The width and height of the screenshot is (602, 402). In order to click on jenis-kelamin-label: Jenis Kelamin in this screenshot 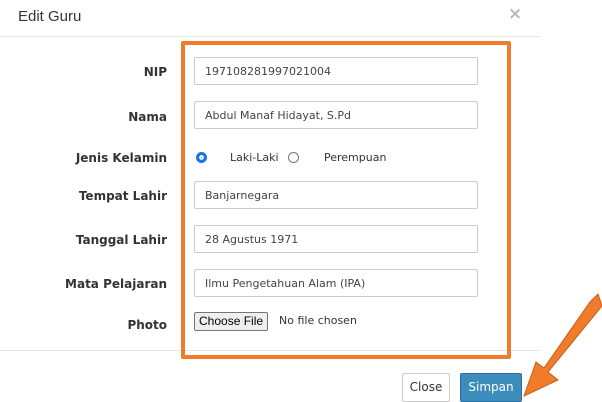, I will do `click(121, 158)`.